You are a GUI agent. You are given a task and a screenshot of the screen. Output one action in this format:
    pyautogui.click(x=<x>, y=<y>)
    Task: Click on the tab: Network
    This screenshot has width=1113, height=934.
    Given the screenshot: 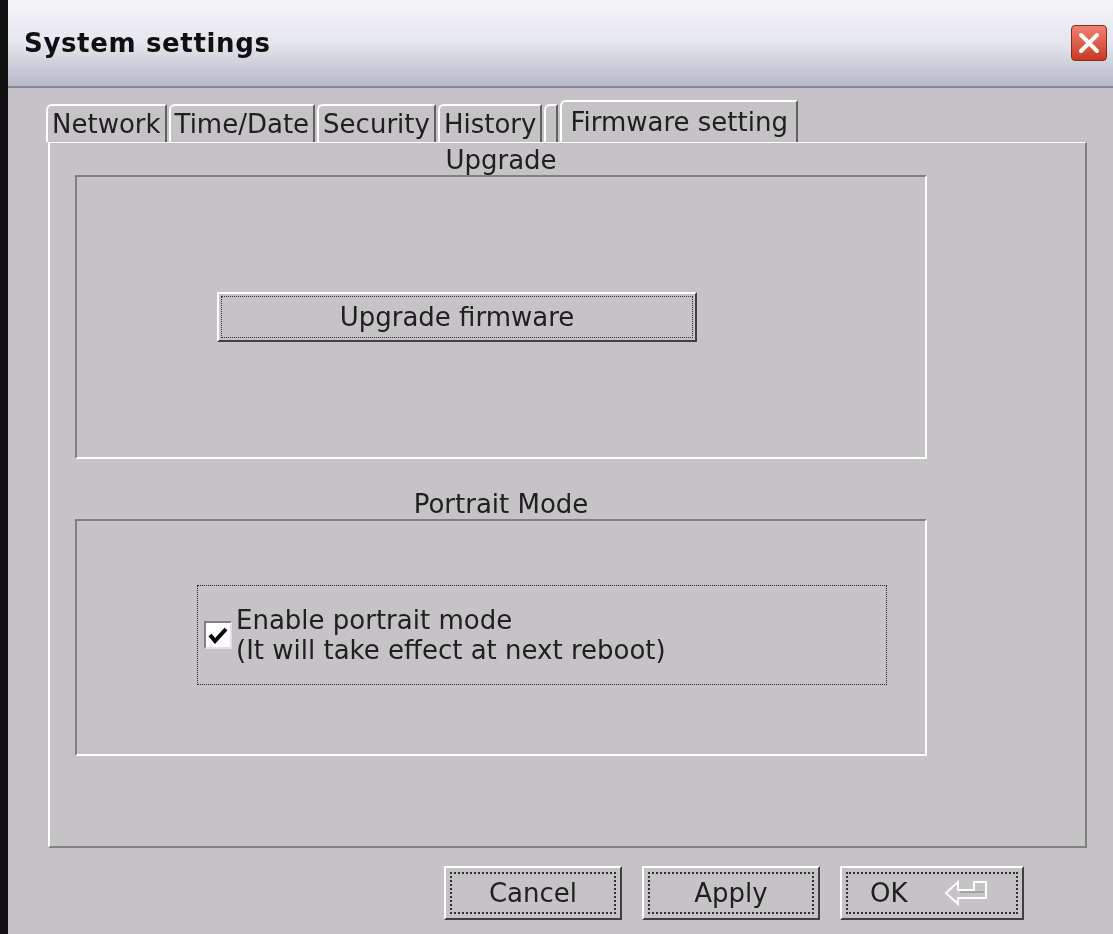 What is the action you would take?
    pyautogui.click(x=106, y=123)
    